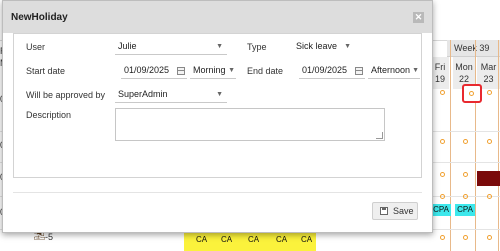 The width and height of the screenshot is (500, 251). I want to click on week-label: Week 39, so click(472, 48).